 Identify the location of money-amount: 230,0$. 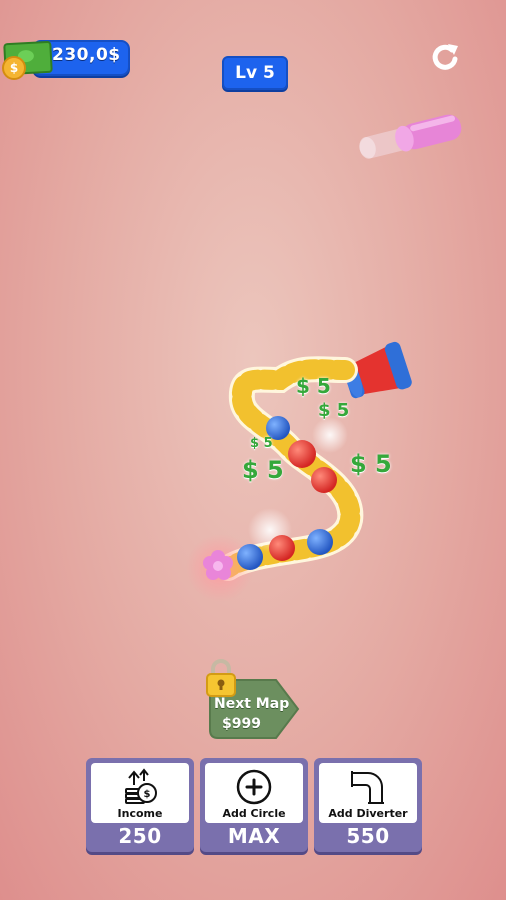
(86, 55).